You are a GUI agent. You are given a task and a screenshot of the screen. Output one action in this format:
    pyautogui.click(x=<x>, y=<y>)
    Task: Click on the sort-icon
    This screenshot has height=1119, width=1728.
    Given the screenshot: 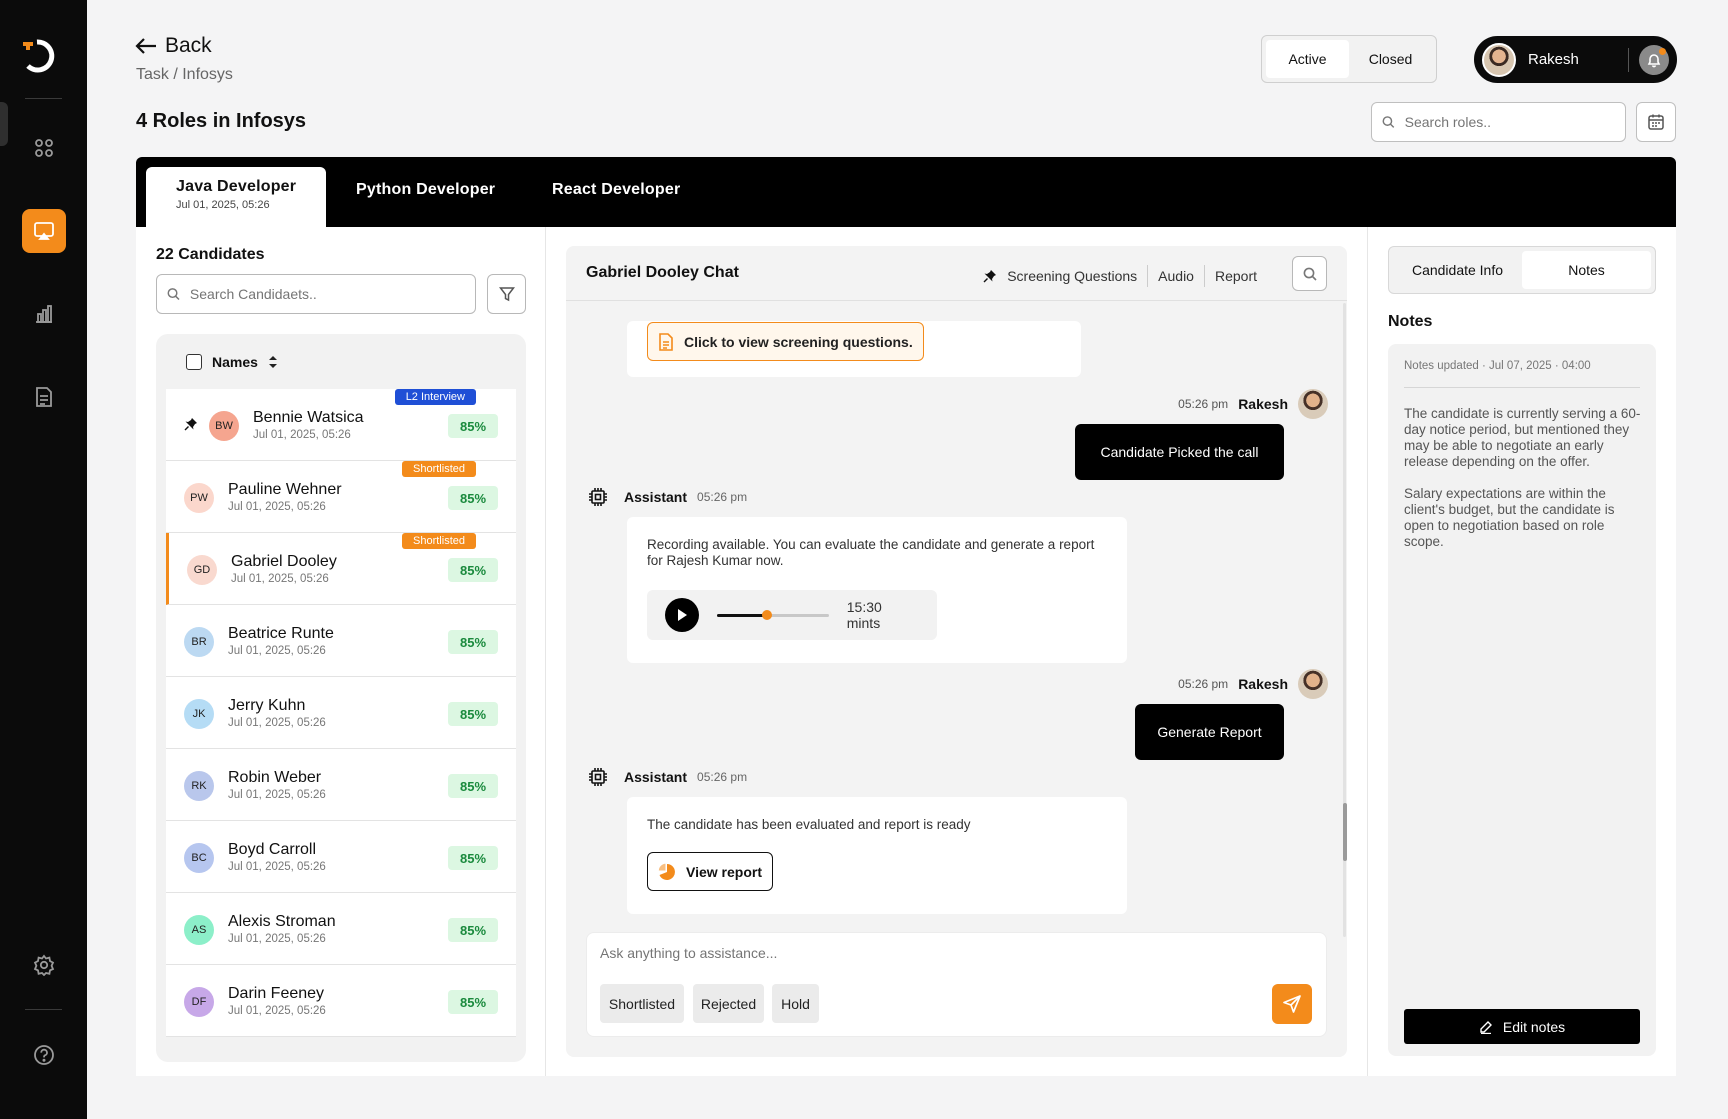 What is the action you would take?
    pyautogui.click(x=273, y=362)
    